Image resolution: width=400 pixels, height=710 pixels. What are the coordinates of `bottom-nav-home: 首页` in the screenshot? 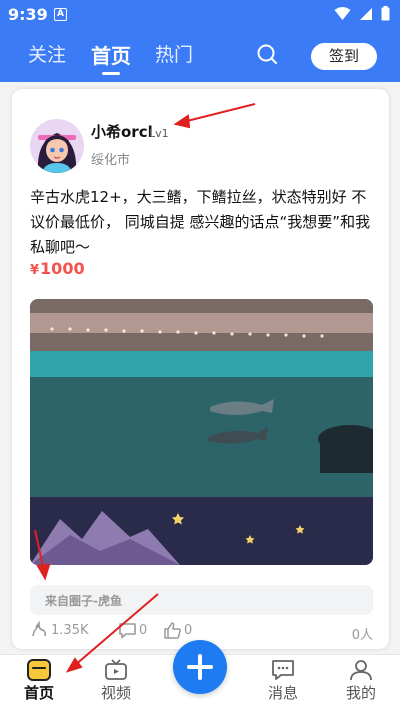 It's located at (39, 681).